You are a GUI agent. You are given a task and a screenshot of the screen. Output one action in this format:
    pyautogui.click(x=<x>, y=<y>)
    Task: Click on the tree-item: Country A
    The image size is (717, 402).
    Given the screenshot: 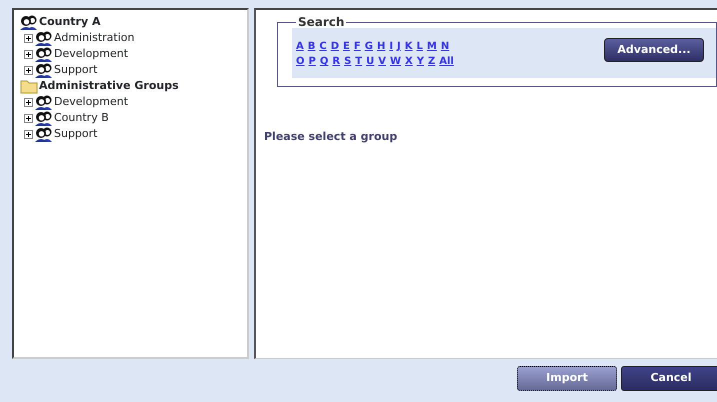 What is the action you would take?
    pyautogui.click(x=69, y=22)
    